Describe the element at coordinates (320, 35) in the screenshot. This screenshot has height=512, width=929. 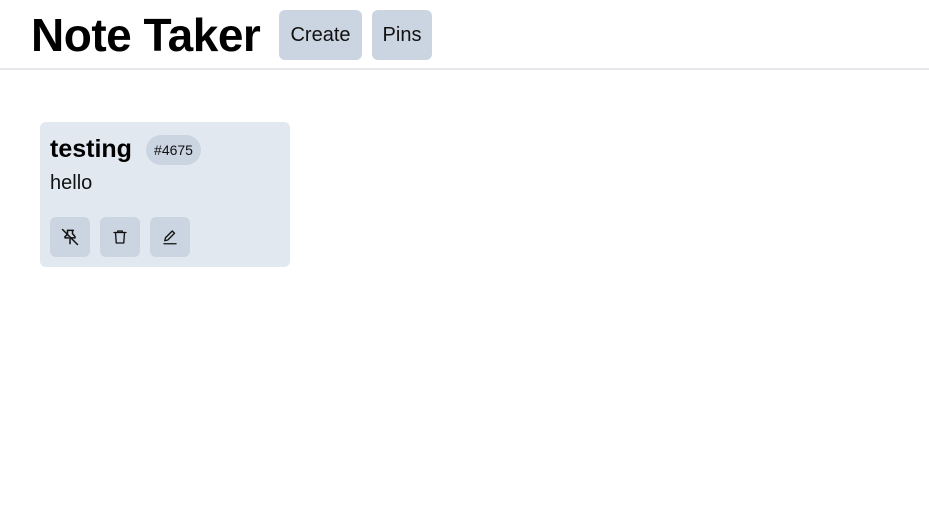
I see `create-button: Create` at that location.